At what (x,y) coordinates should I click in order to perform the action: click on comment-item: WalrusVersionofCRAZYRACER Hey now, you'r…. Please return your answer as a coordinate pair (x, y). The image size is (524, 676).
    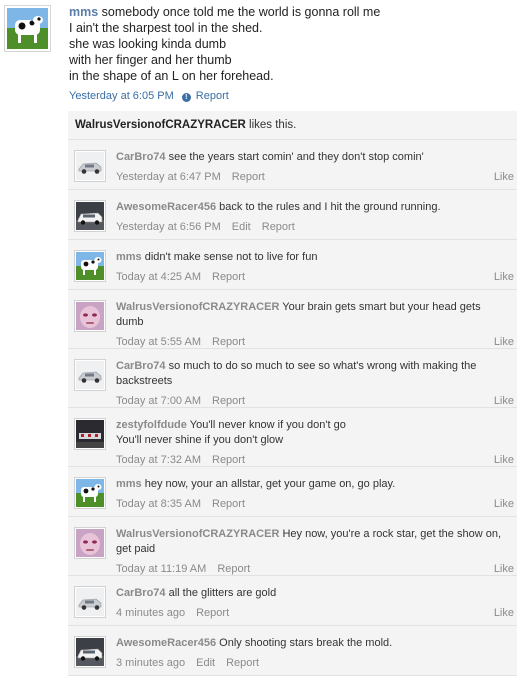
    Looking at the image, I should click on (292, 546).